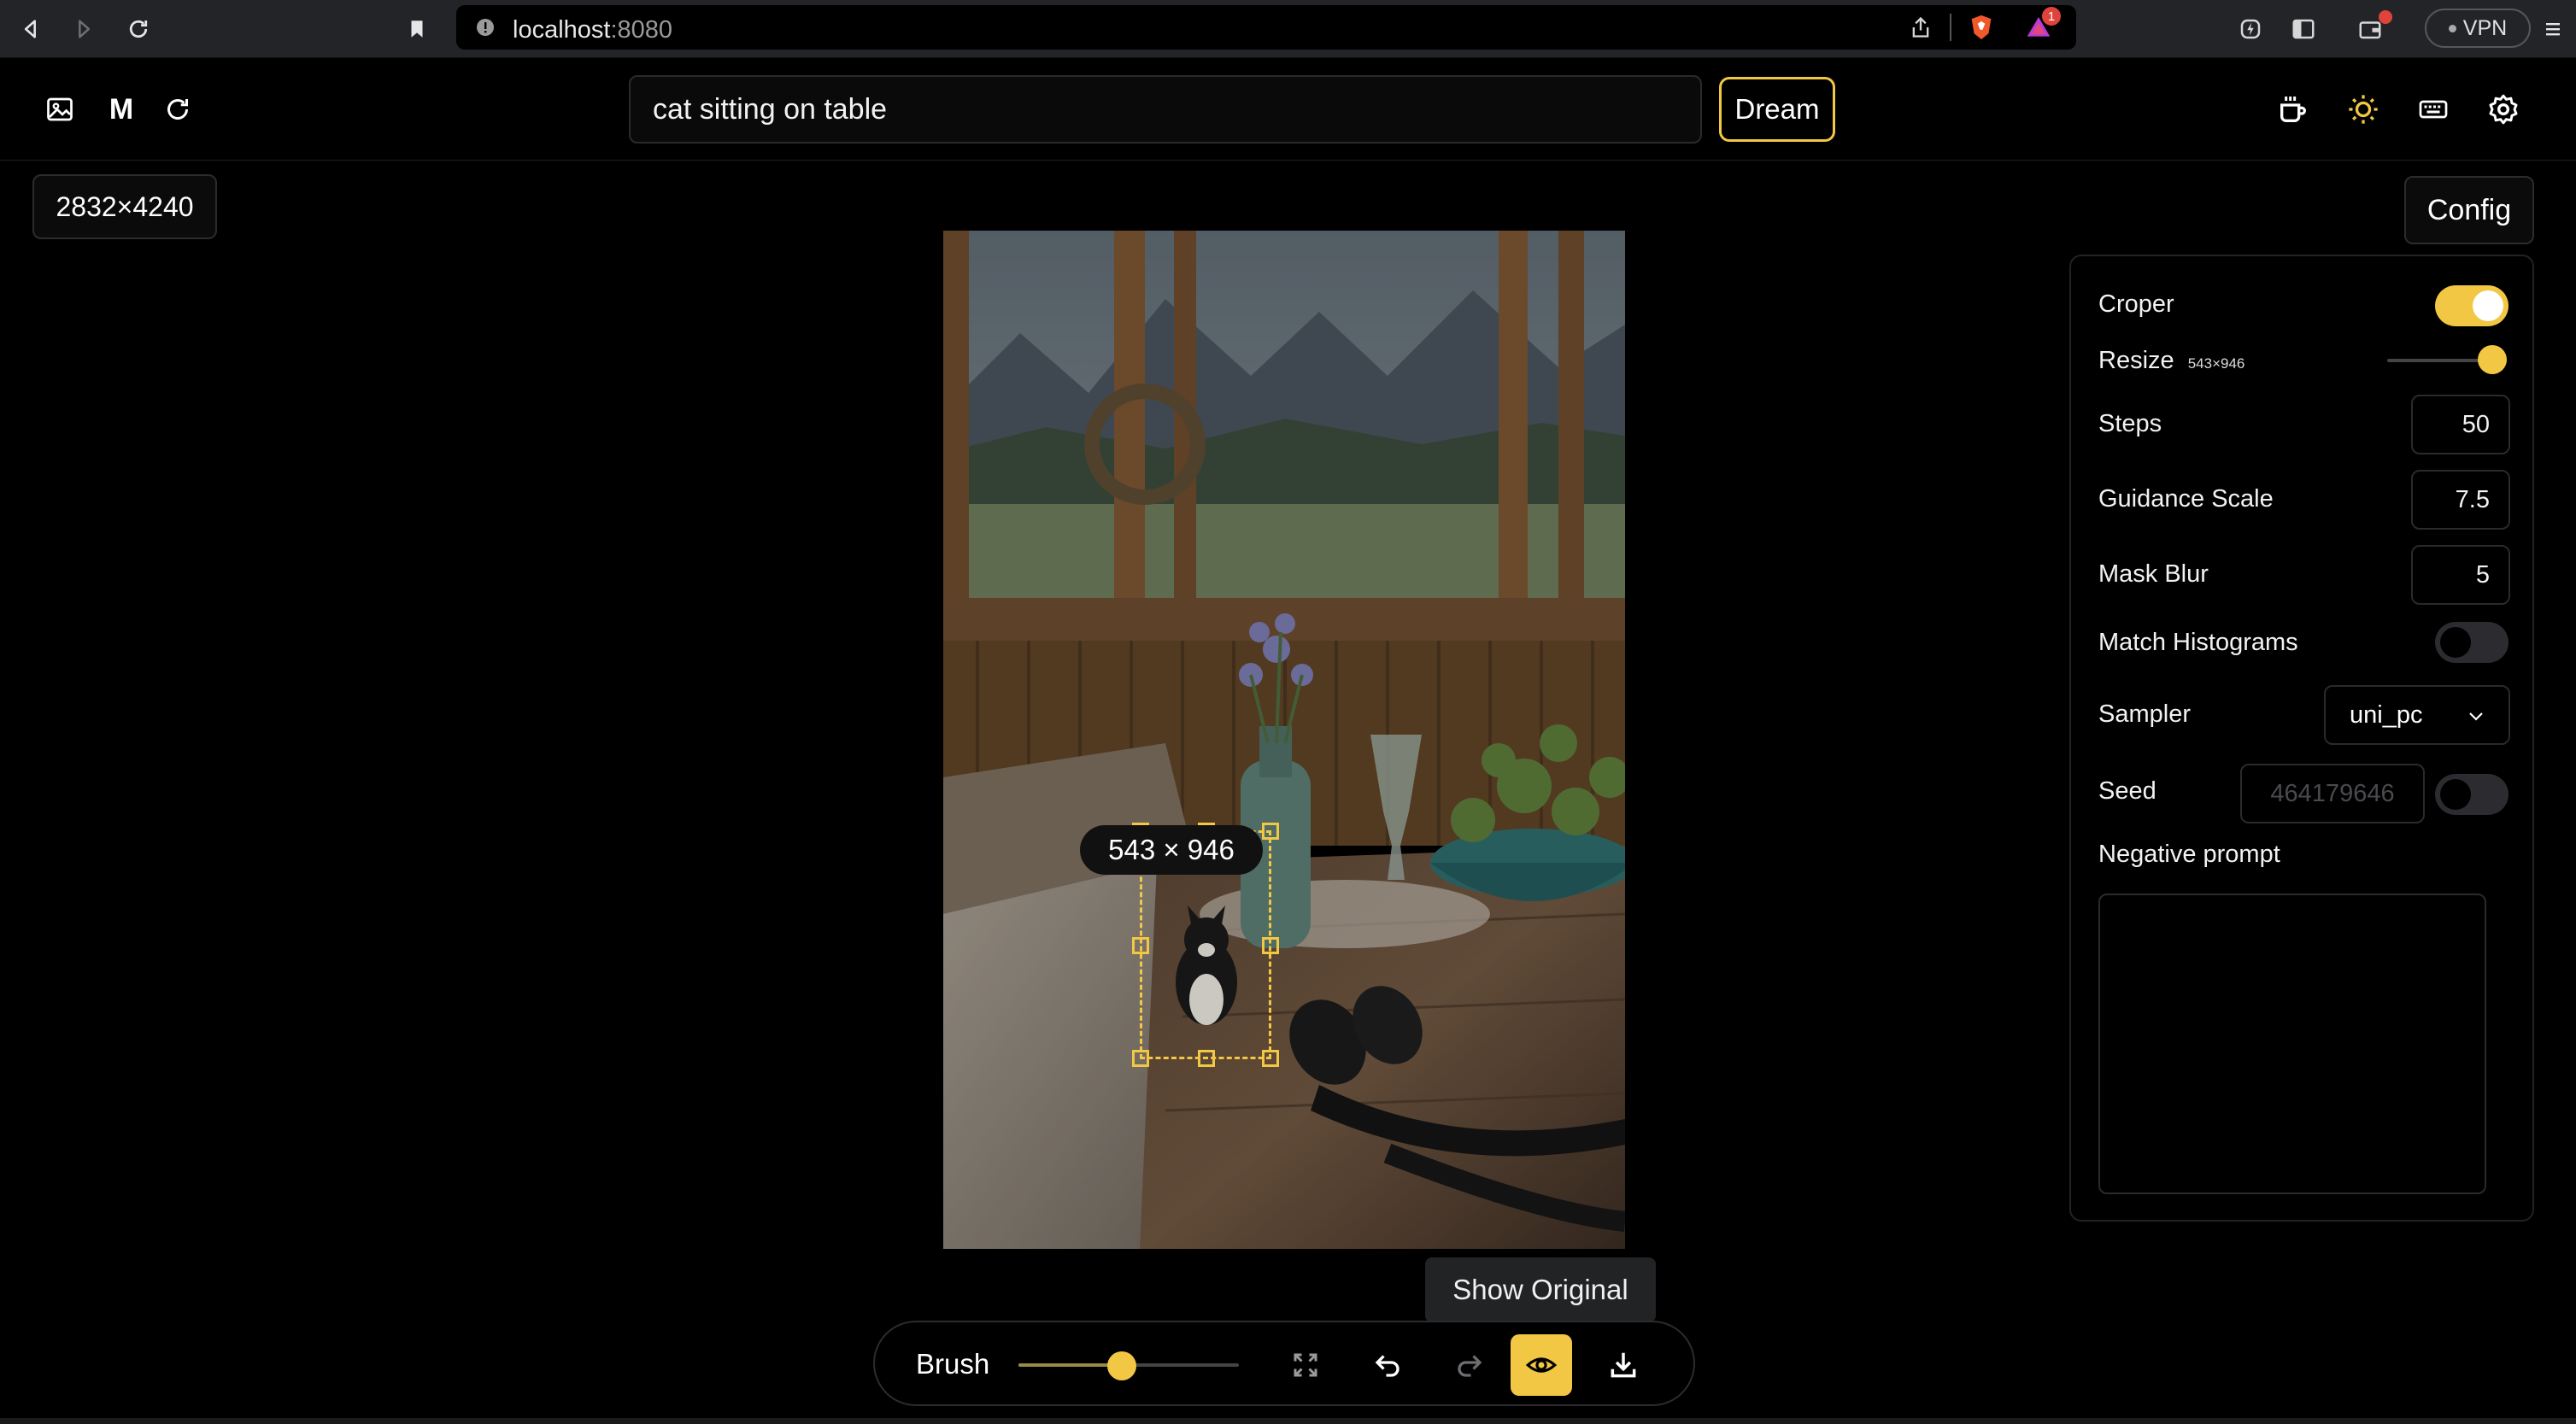 This screenshot has width=2576, height=1424. What do you see at coordinates (2051, 16) in the screenshot?
I see `rewards-badge: 1` at bounding box center [2051, 16].